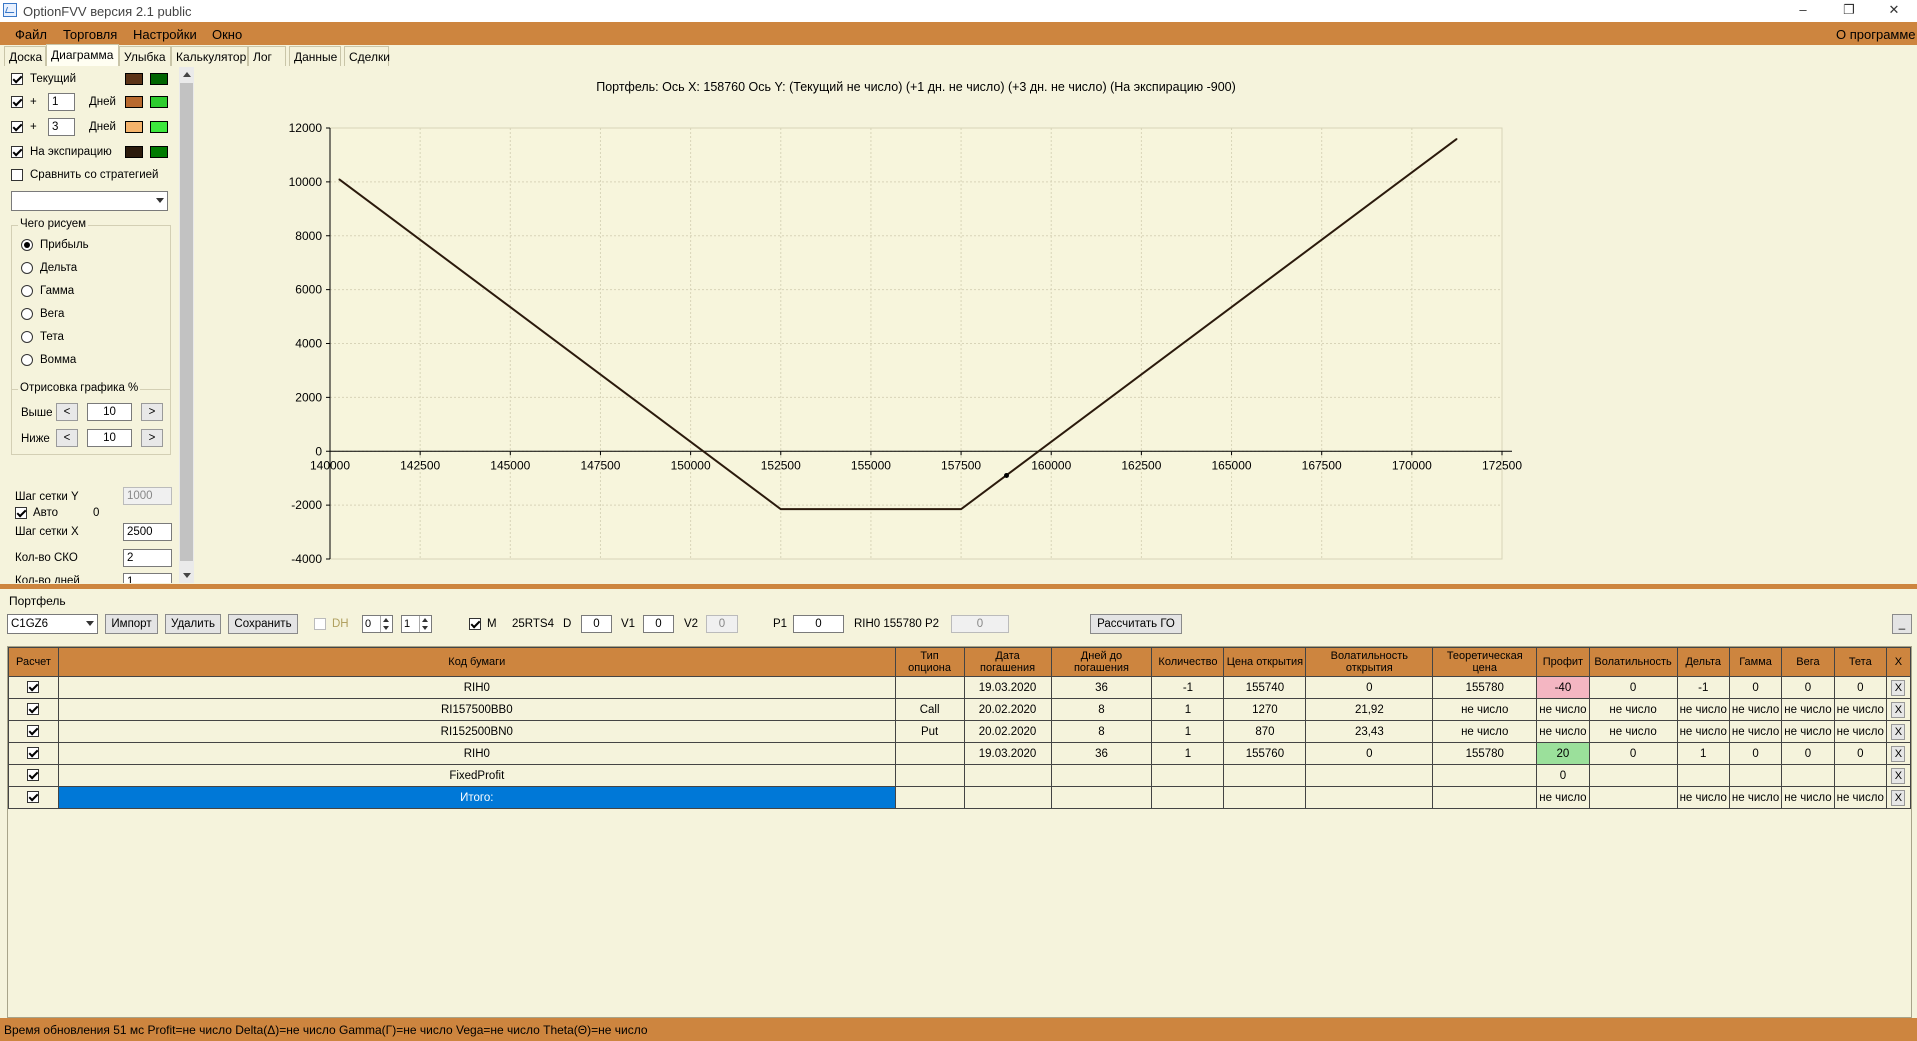  Describe the element at coordinates (165, 34) in the screenshot. I see `menu-settings: Настройки` at that location.